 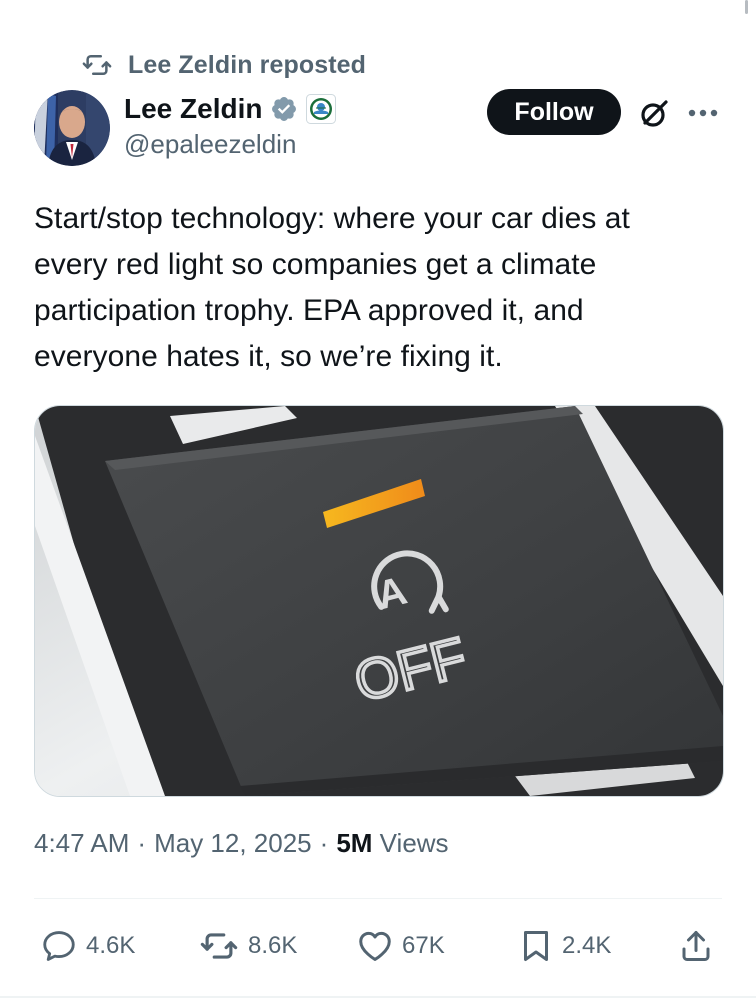 I want to click on follow-button: Follow, so click(x=554, y=112).